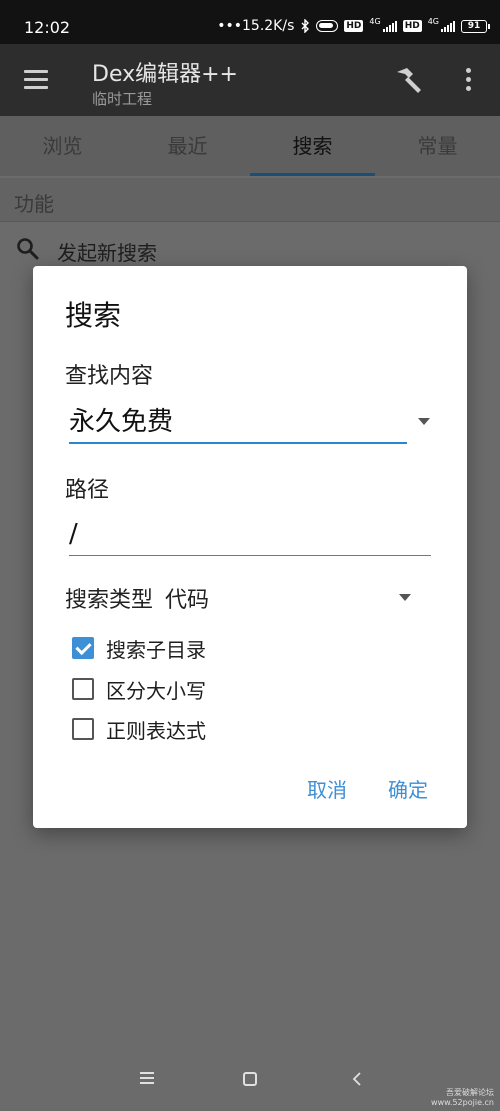 The width and height of the screenshot is (500, 1111). Describe the element at coordinates (156, 690) in the screenshot. I see `option-label: 区分大小写` at that location.